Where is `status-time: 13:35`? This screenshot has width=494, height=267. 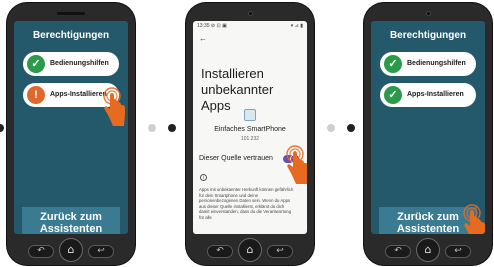
status-time: 13:35 is located at coordinates (203, 26).